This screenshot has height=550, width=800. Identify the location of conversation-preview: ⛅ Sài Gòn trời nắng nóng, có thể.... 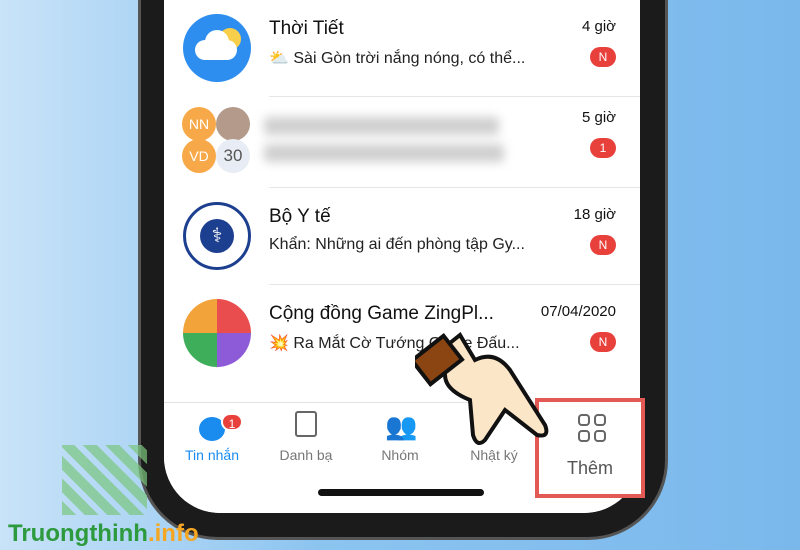
(397, 58).